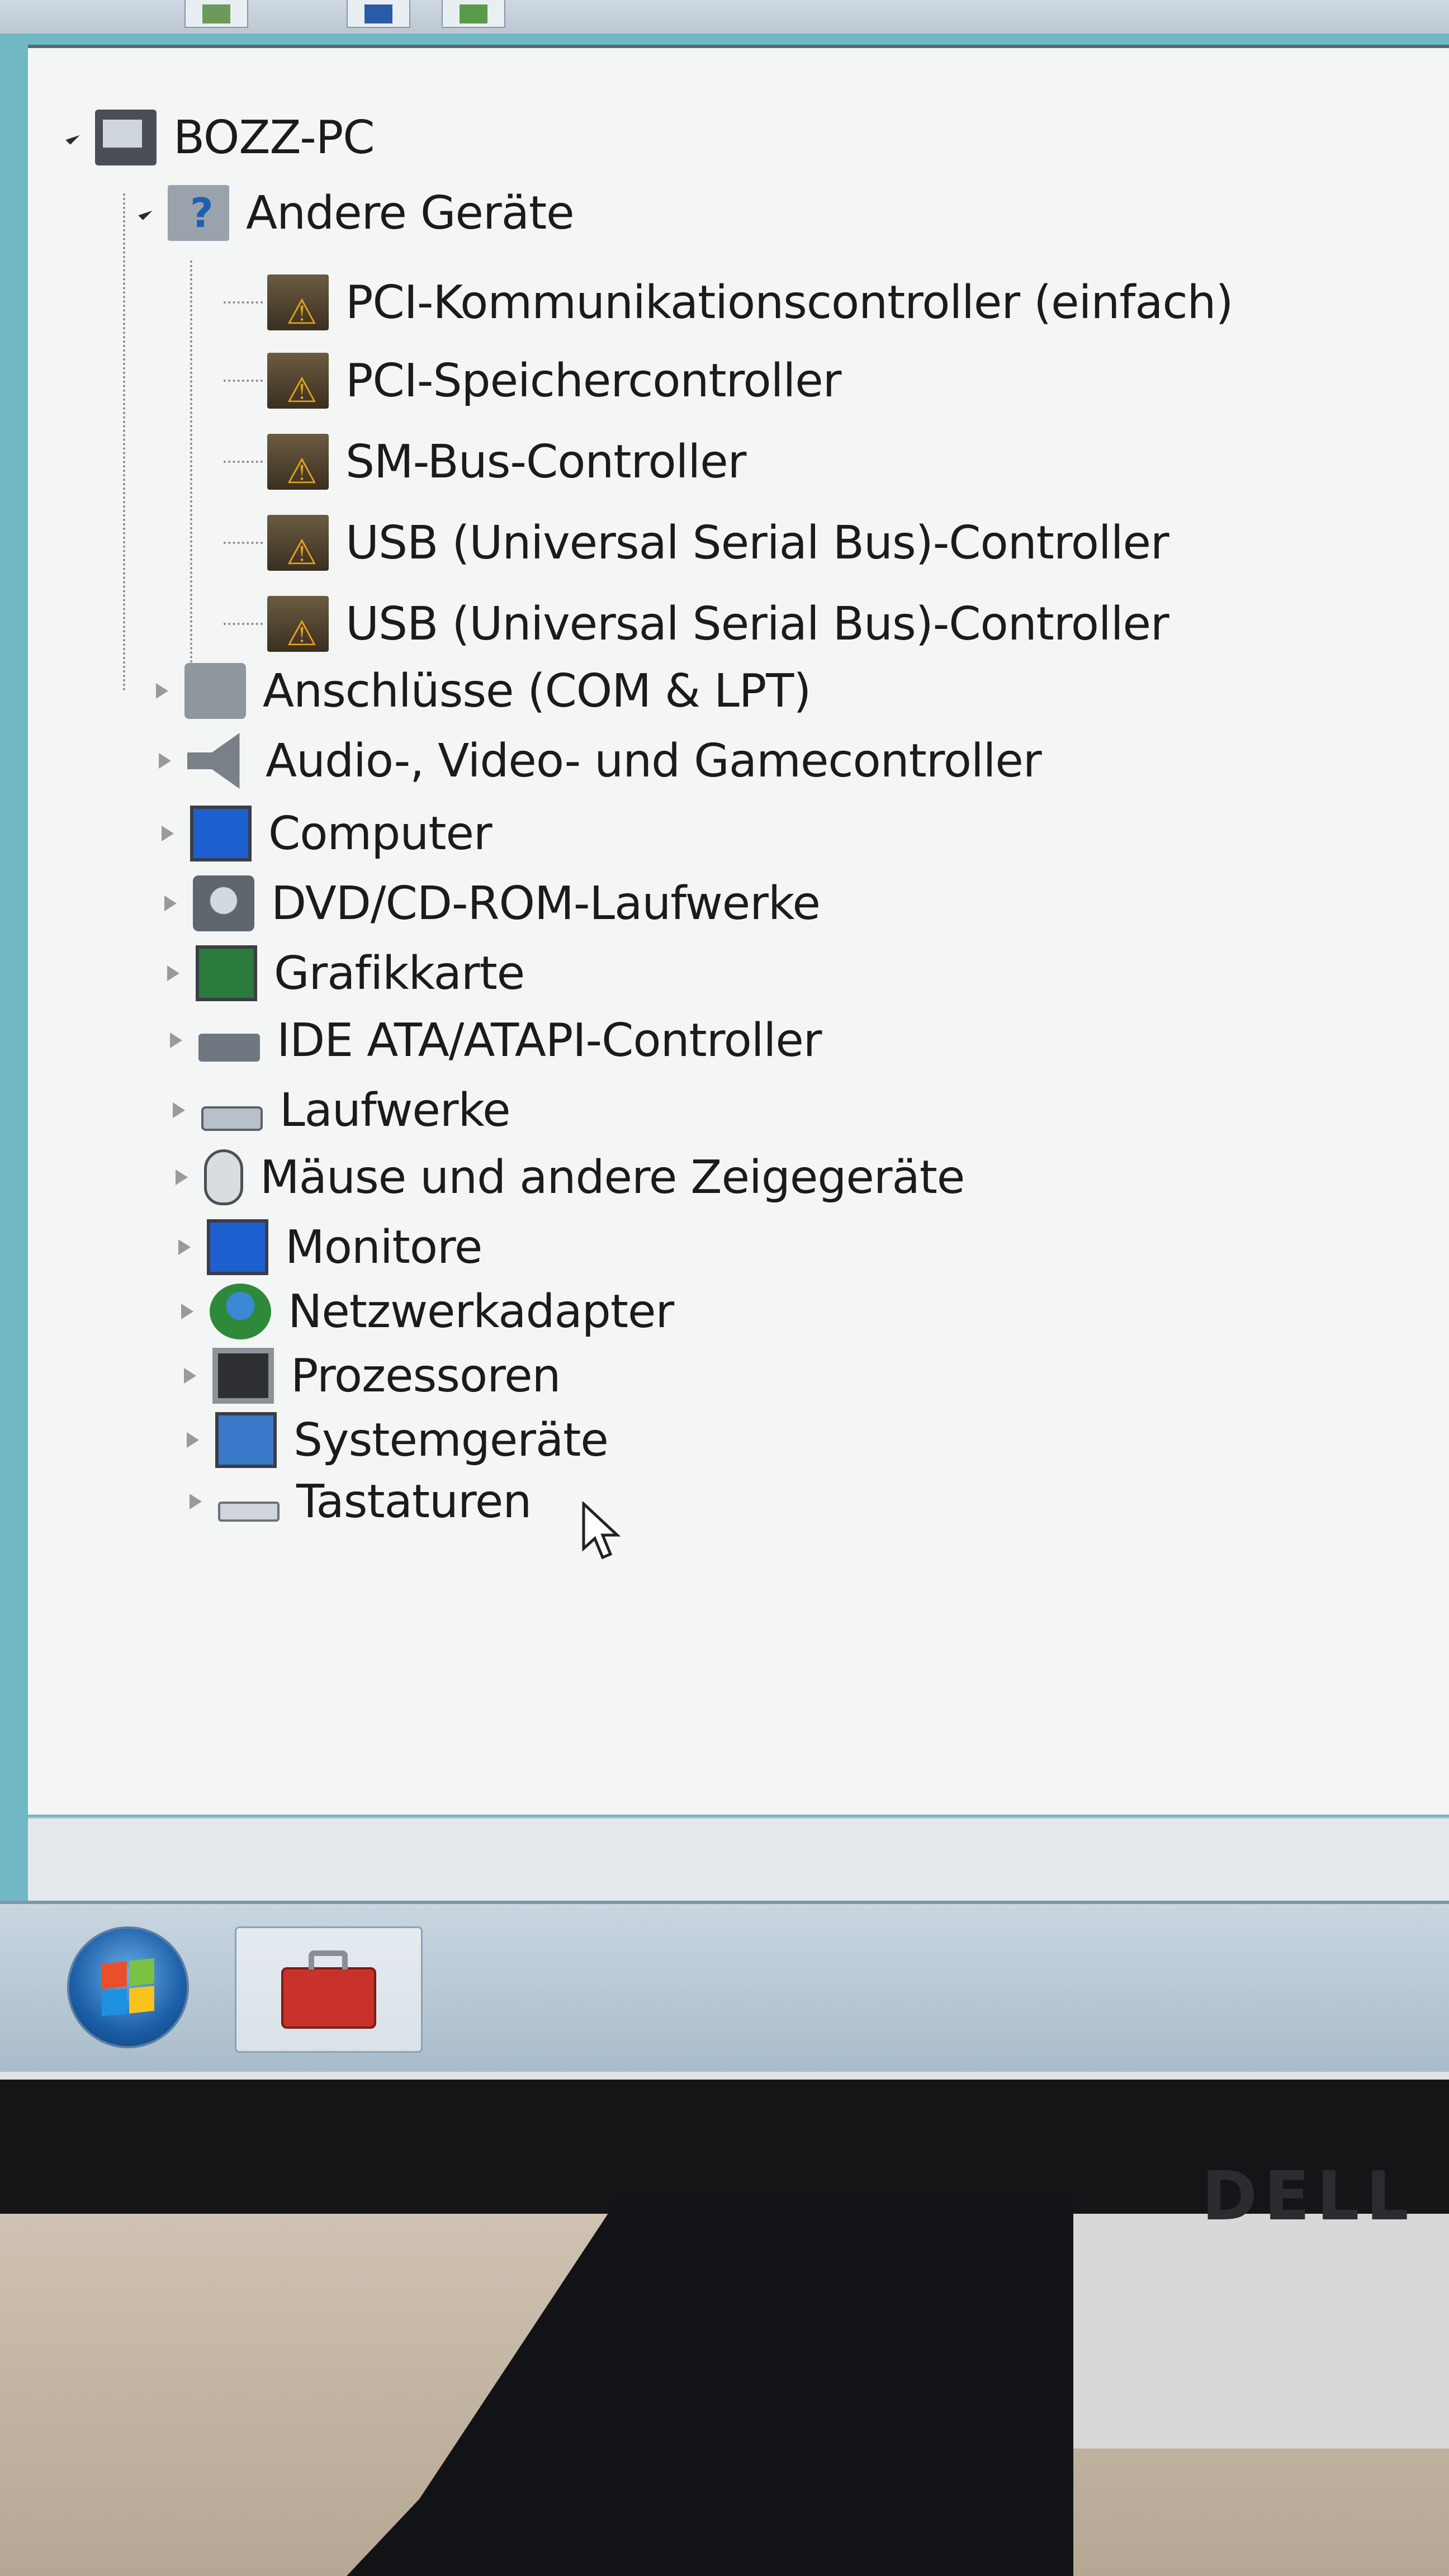 The width and height of the screenshot is (1449, 2576). What do you see at coordinates (246, 1440) in the screenshot?
I see `system-devices-icon` at bounding box center [246, 1440].